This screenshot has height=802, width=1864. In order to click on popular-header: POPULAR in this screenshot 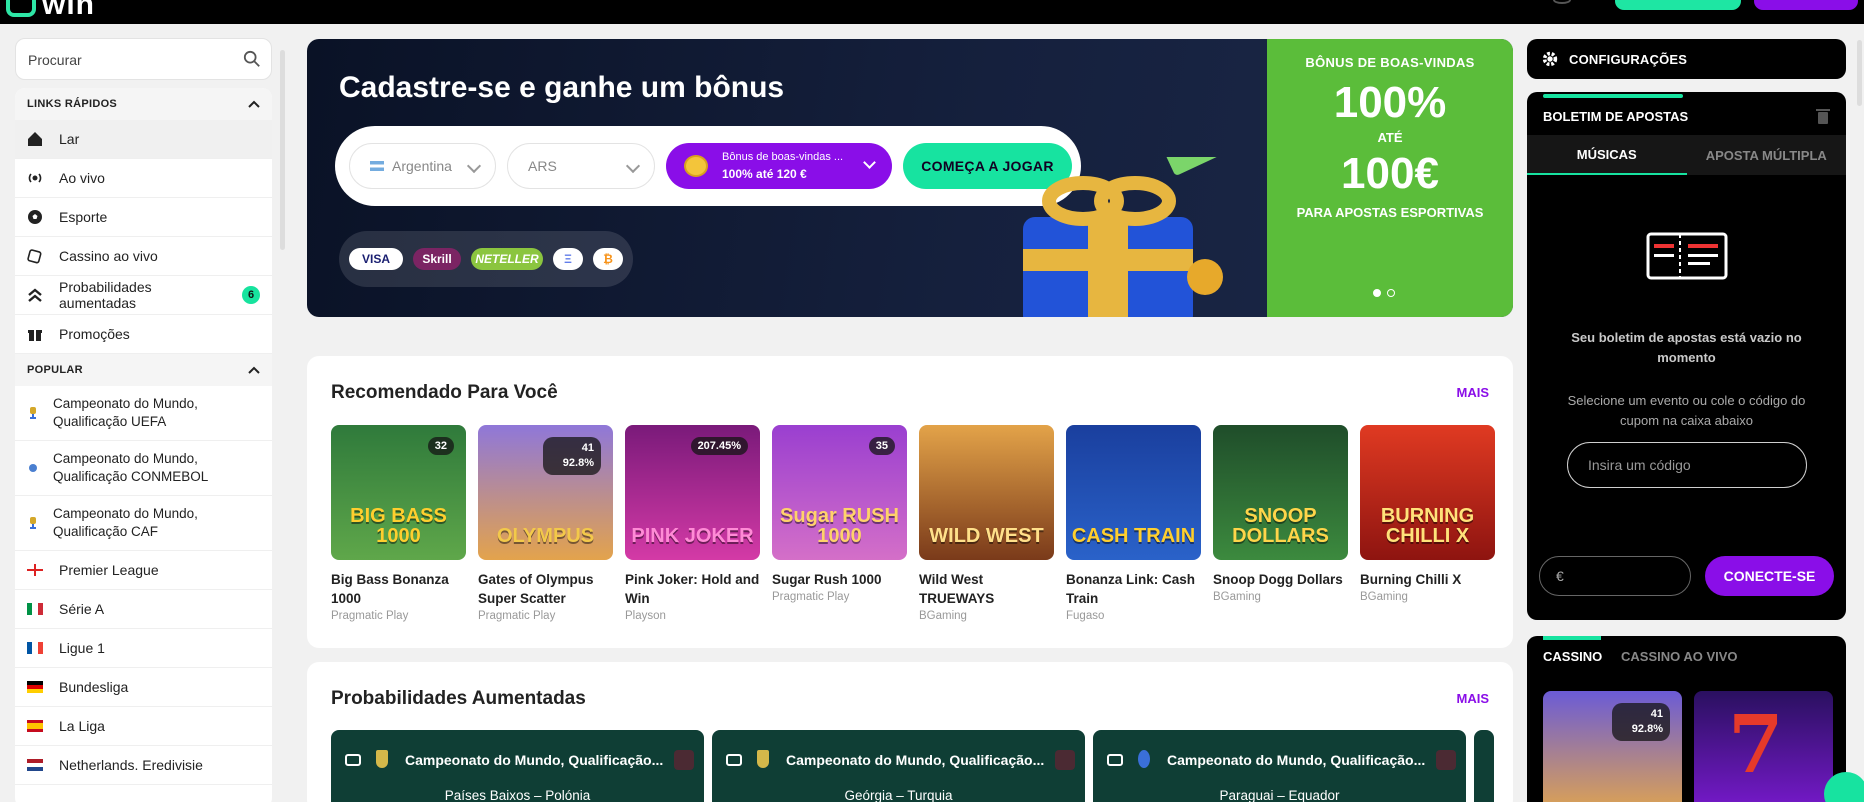, I will do `click(143, 370)`.